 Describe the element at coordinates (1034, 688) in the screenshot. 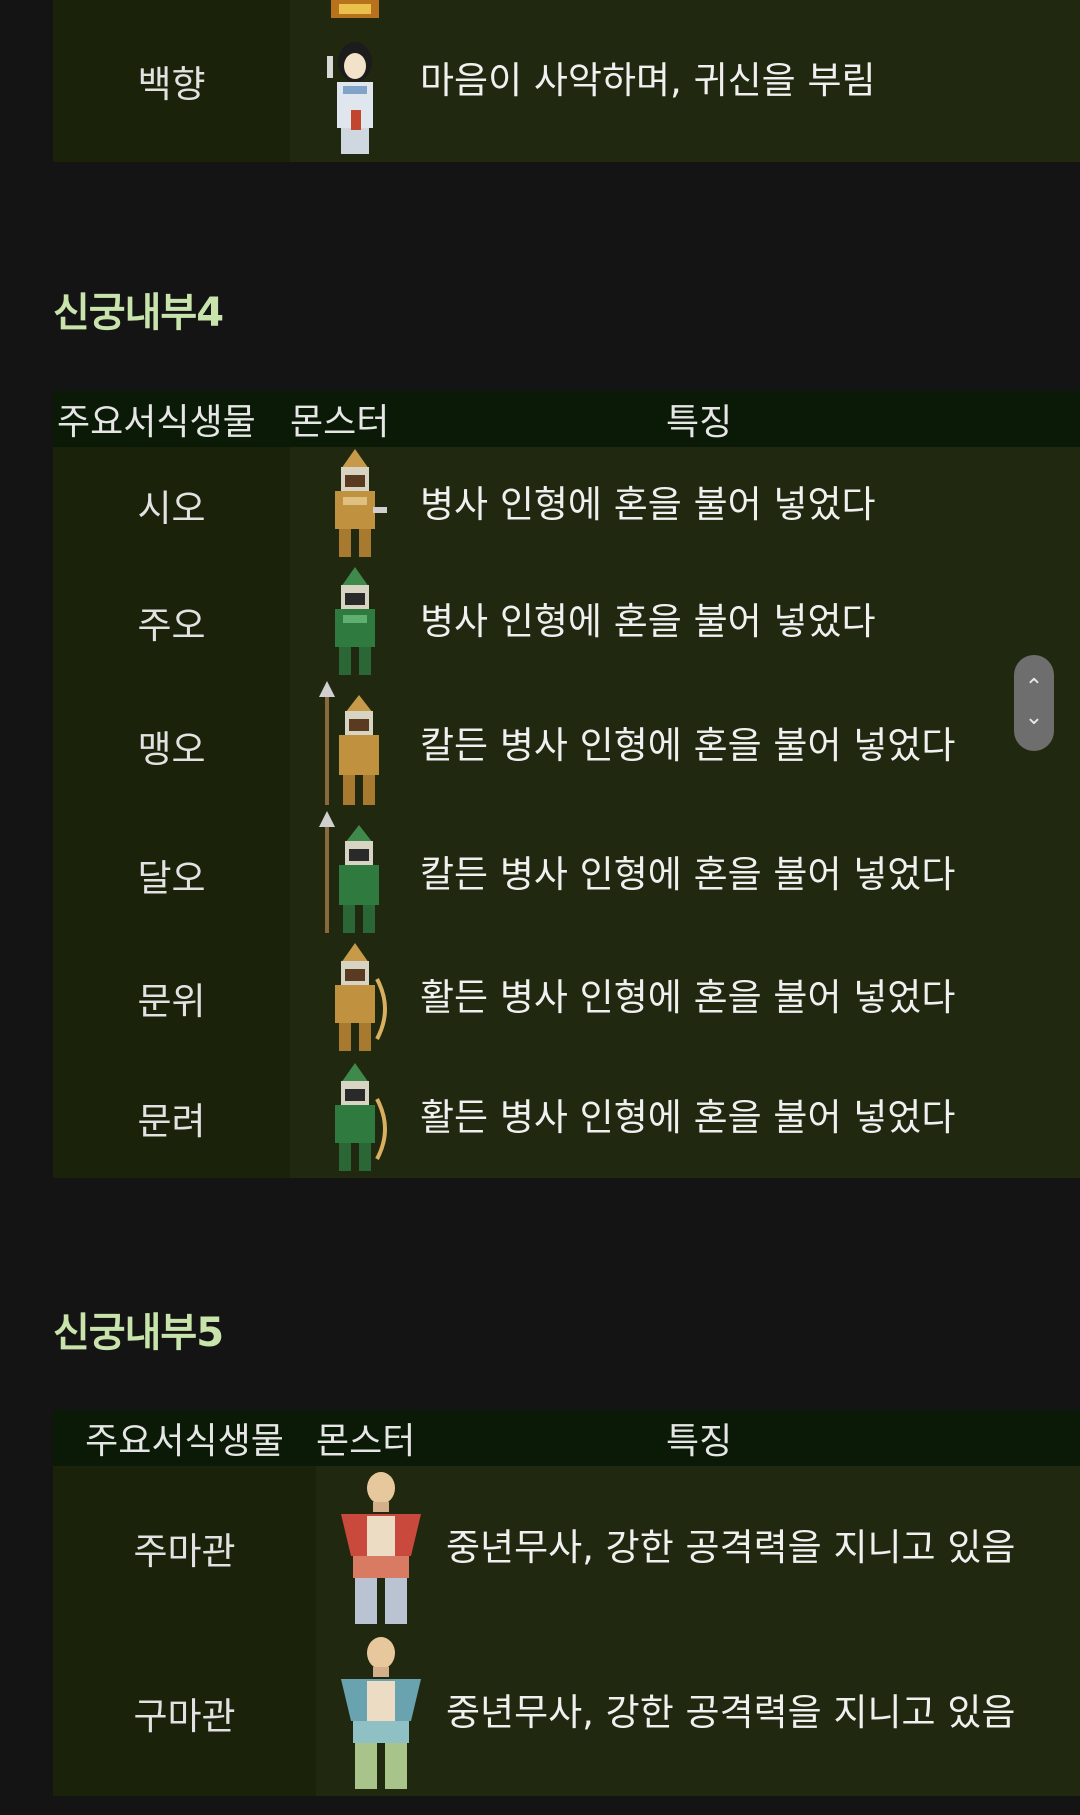

I see `chevron-up-icon: ⌃` at that location.